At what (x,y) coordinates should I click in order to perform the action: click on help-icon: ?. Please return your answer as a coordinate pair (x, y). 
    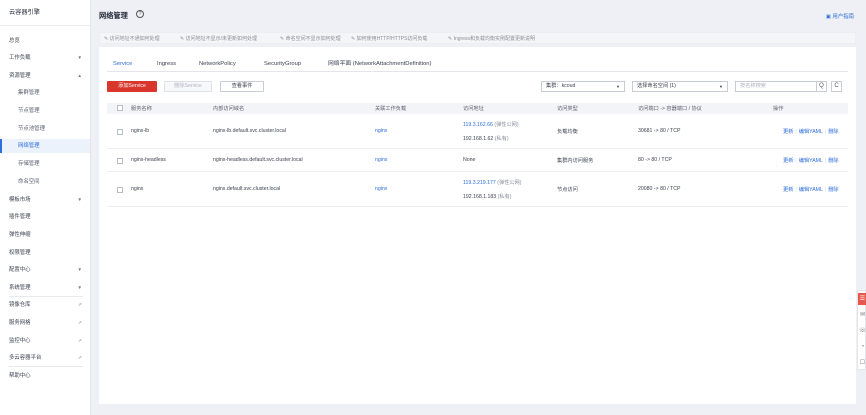
    Looking at the image, I should click on (140, 14).